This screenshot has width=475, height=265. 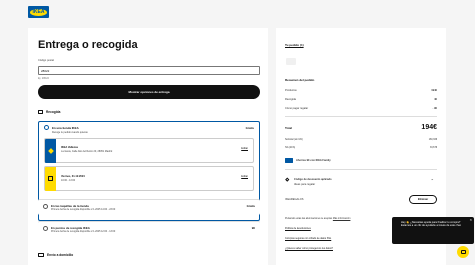 What do you see at coordinates (294, 45) in the screenshot?
I see `order-link: Tu pedido (1)` at bounding box center [294, 45].